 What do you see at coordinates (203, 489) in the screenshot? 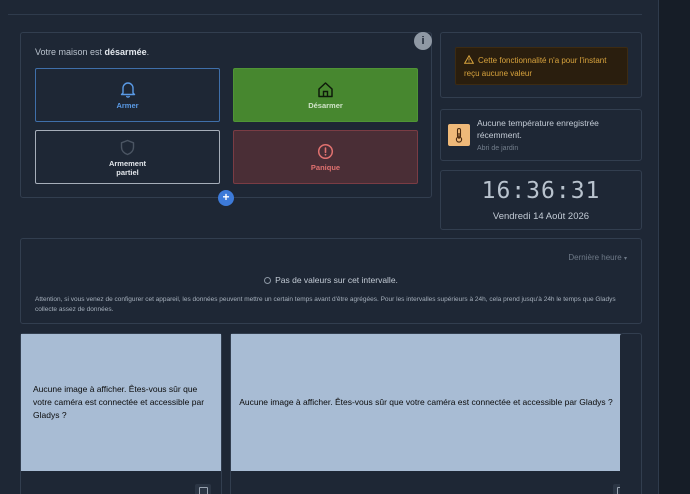
I see `camera-icon` at bounding box center [203, 489].